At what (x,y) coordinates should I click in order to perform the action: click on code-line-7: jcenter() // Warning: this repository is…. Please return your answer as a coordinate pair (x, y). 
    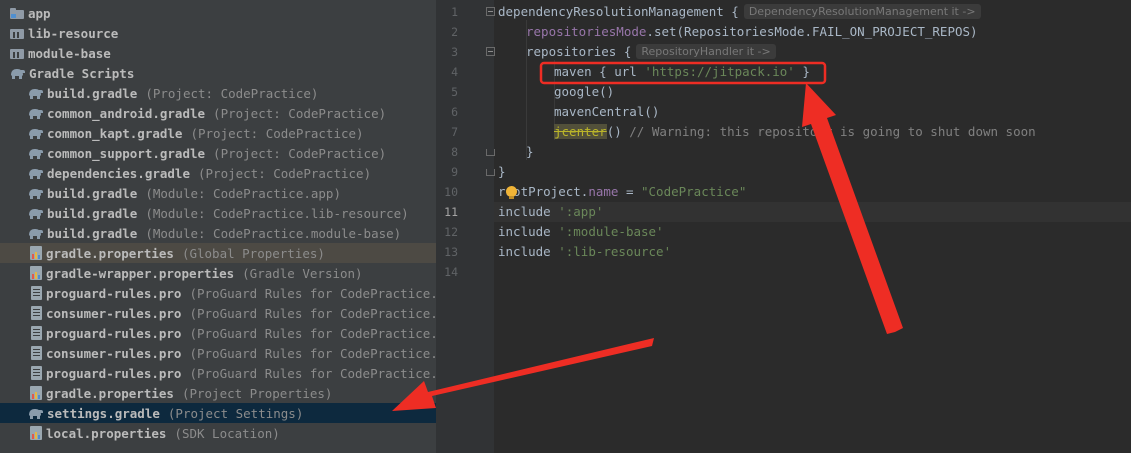
    Looking at the image, I should click on (795, 131).